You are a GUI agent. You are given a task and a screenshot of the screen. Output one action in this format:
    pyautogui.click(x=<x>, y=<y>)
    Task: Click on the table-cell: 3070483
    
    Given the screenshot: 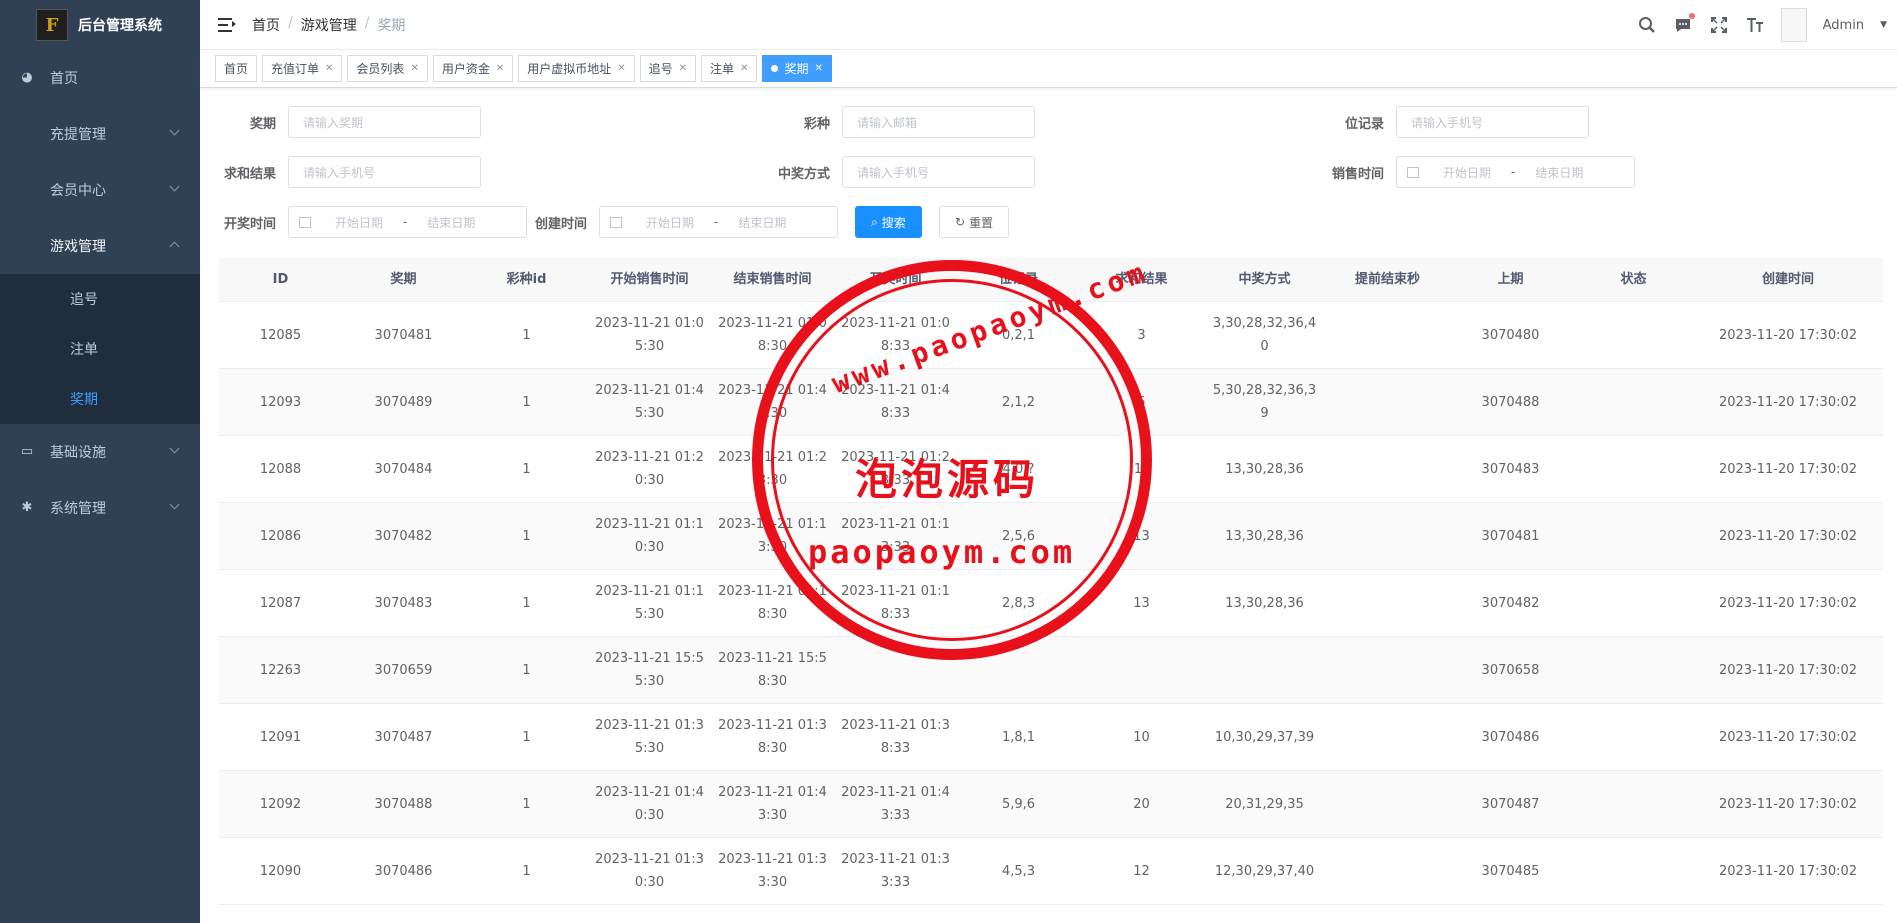 What is the action you would take?
    pyautogui.click(x=403, y=603)
    